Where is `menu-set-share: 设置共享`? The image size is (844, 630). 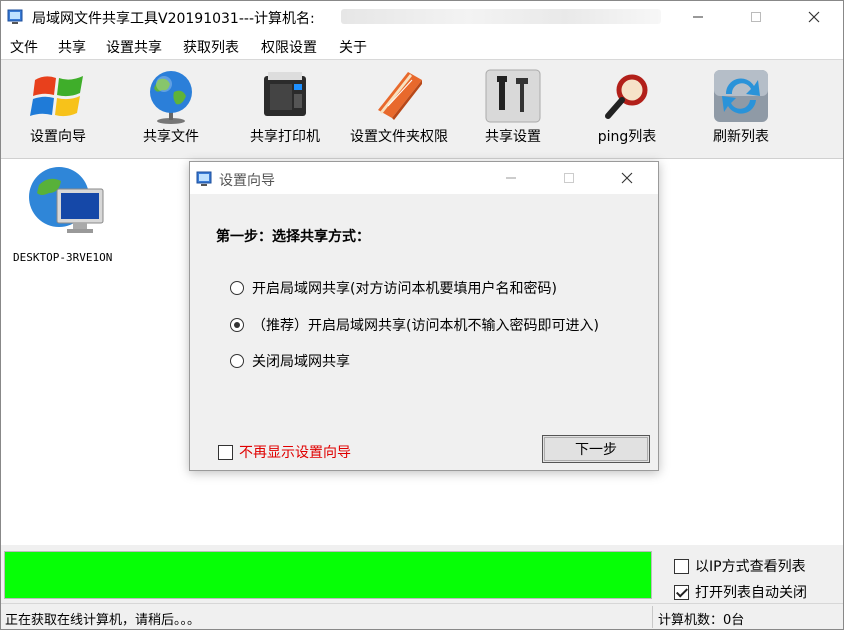 menu-set-share: 设置共享 is located at coordinates (134, 47).